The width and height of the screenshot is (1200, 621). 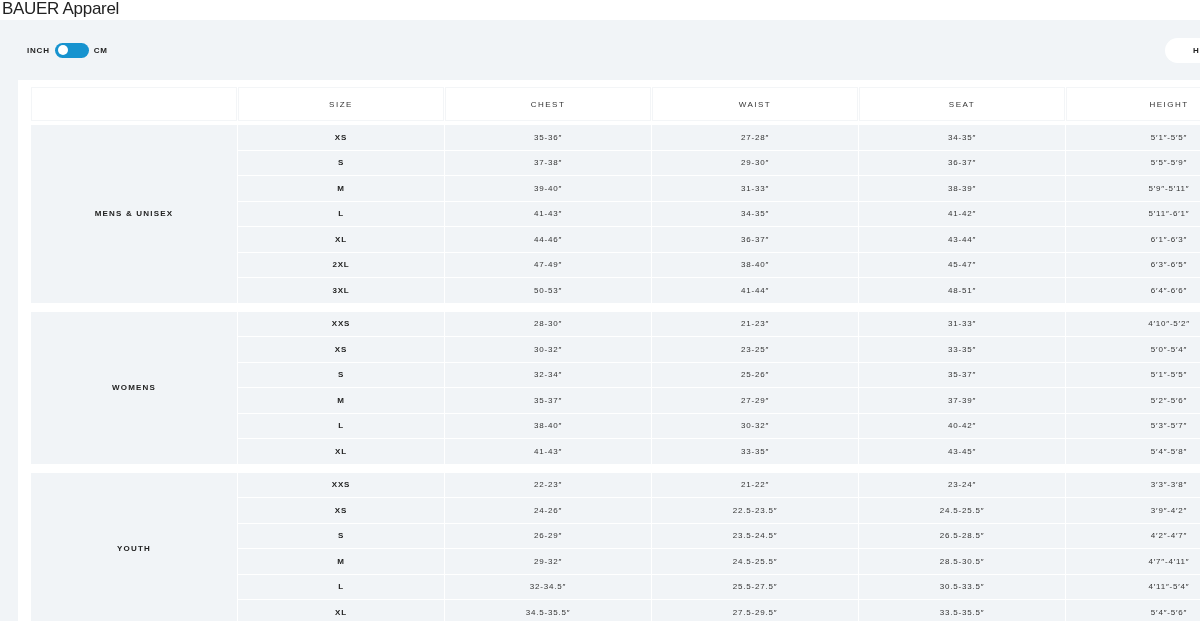 I want to click on table-cell: 39-40″, so click(x=548, y=188).